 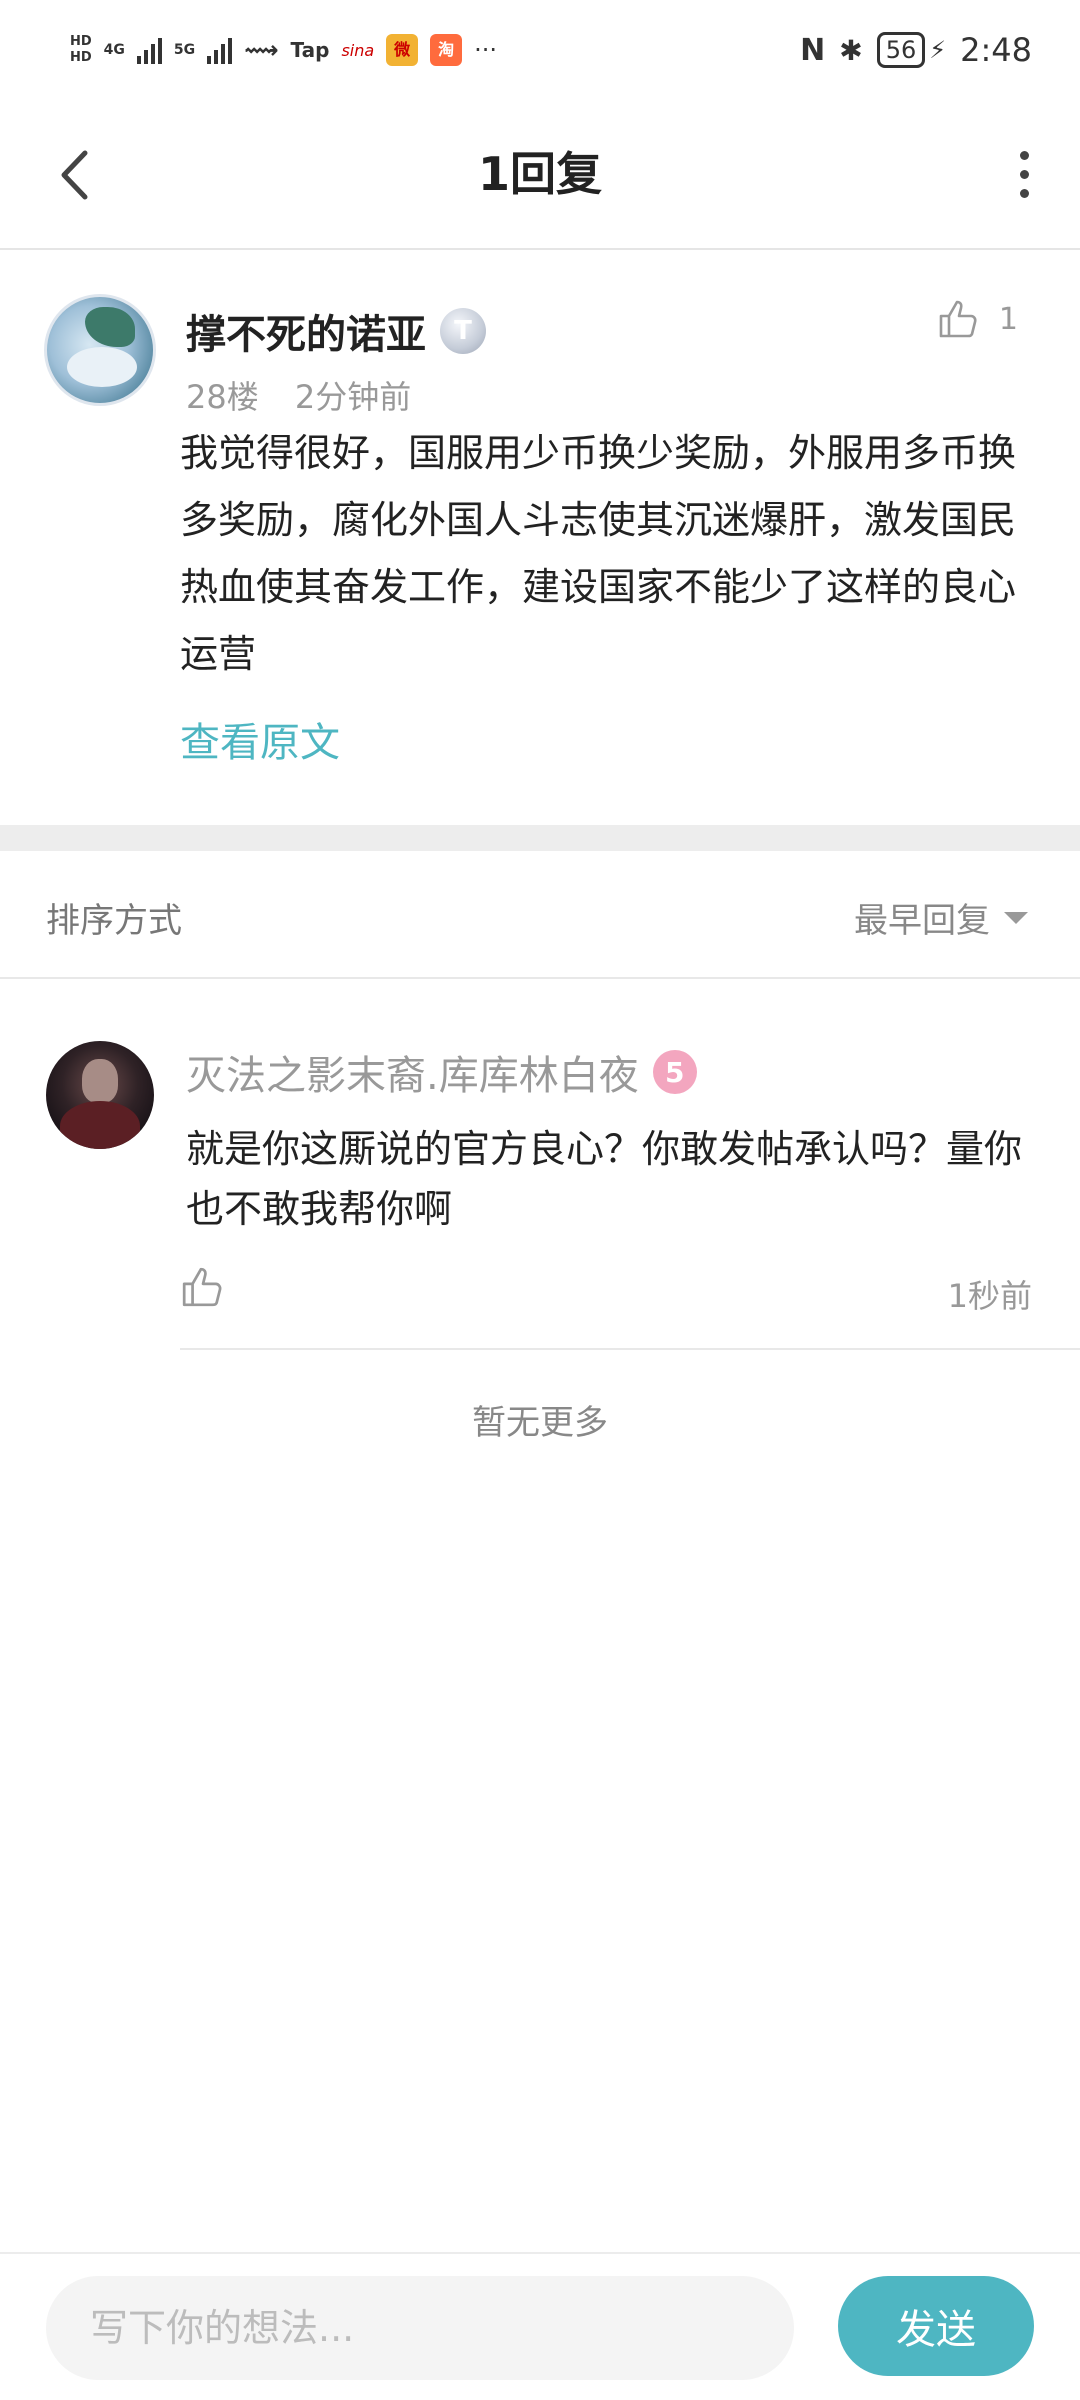 What do you see at coordinates (604, 1179) in the screenshot?
I see `reply-body: 就是你这厮说的官方良心？你敢发帖承认吗？量你也不敢我帮你啊` at bounding box center [604, 1179].